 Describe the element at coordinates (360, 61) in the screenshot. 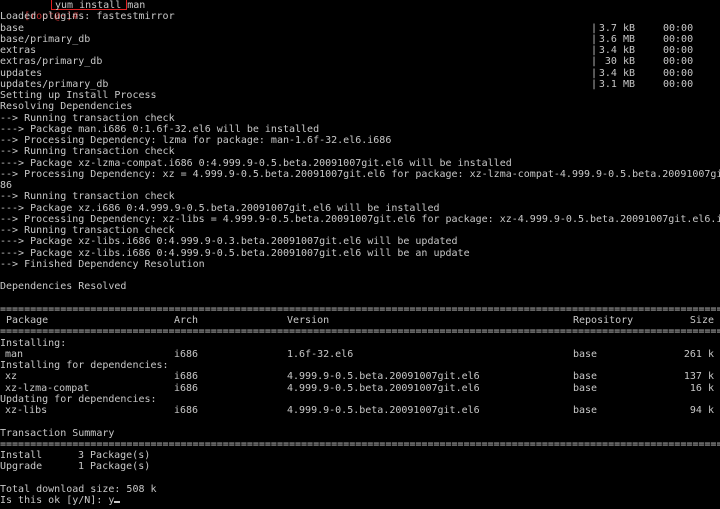

I see `repo-line: extras/primary_db | 30 kB 00:00` at that location.